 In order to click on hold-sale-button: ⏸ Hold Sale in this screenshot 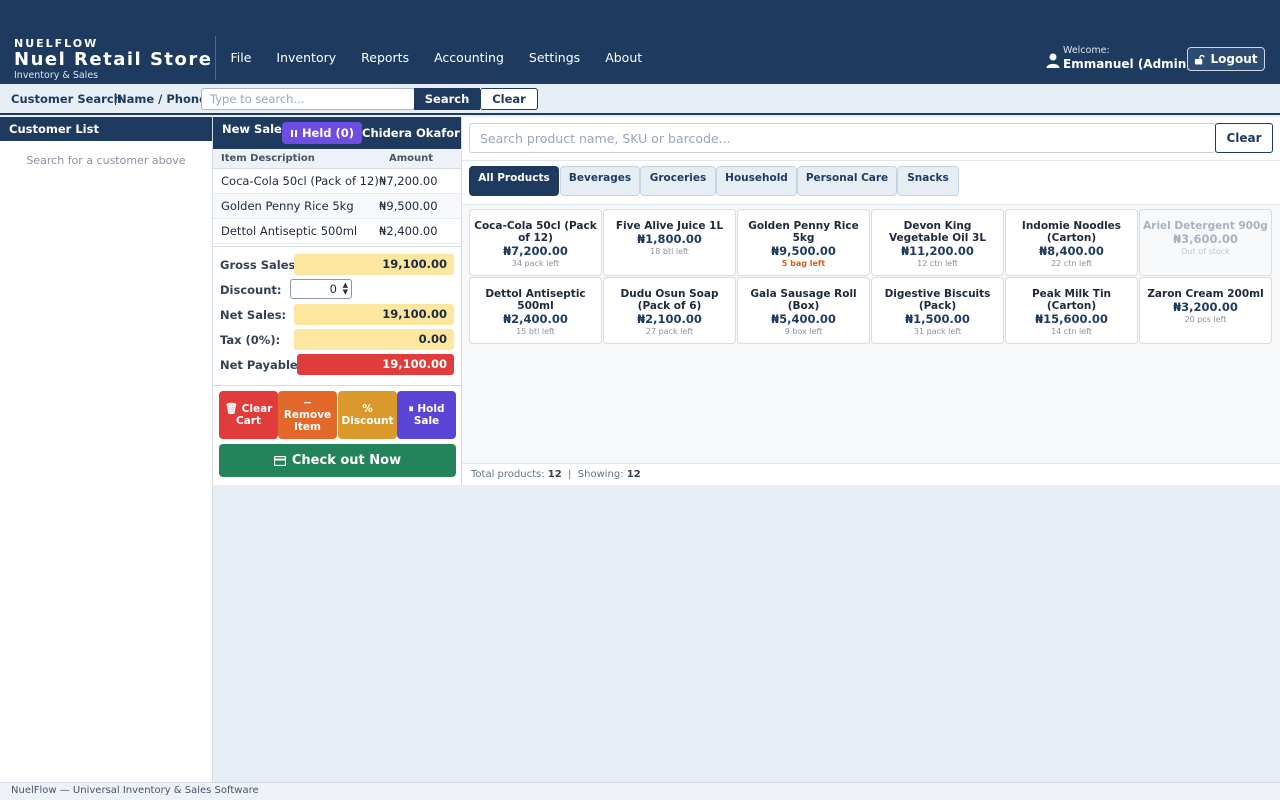, I will do `click(426, 415)`.